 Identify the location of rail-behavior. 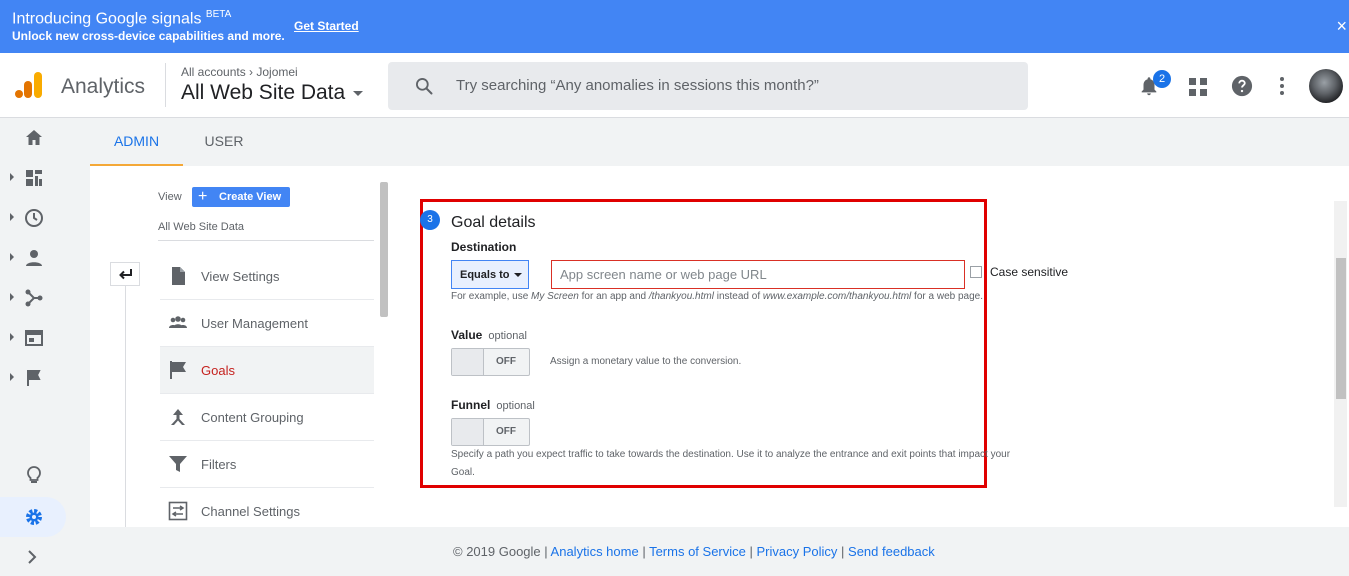
(34, 338).